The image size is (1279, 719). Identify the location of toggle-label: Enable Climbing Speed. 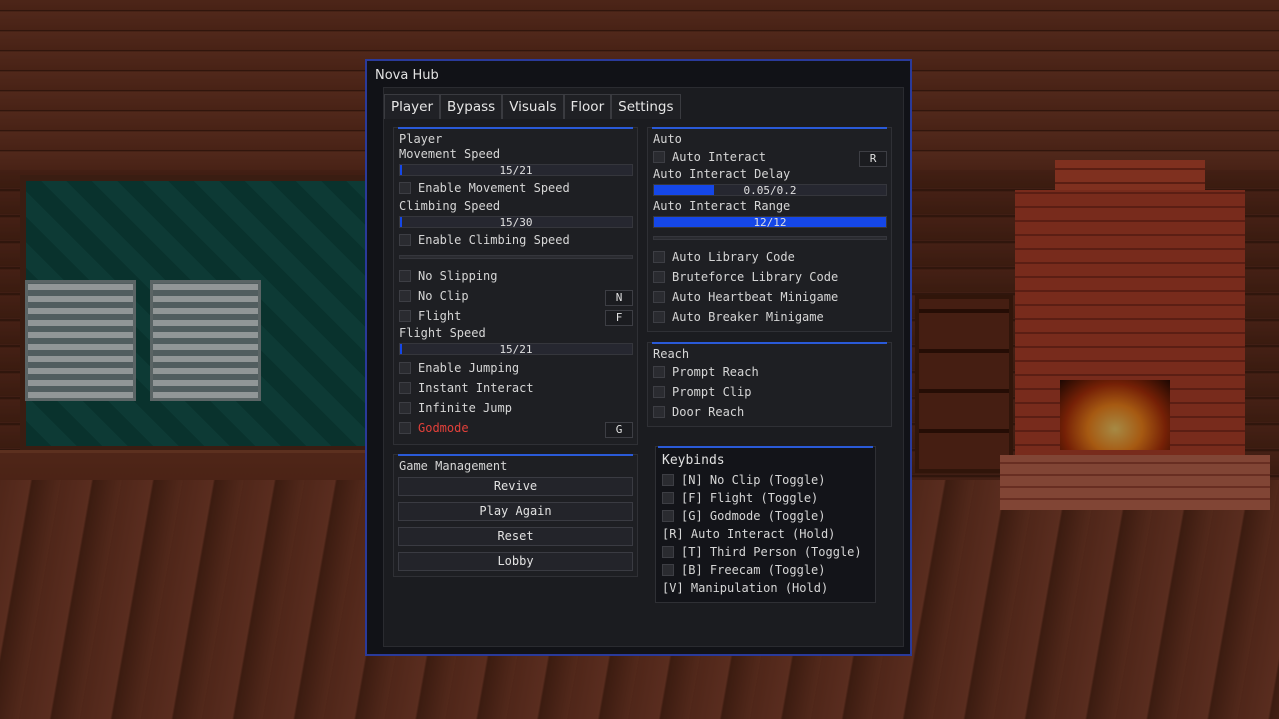
(494, 240).